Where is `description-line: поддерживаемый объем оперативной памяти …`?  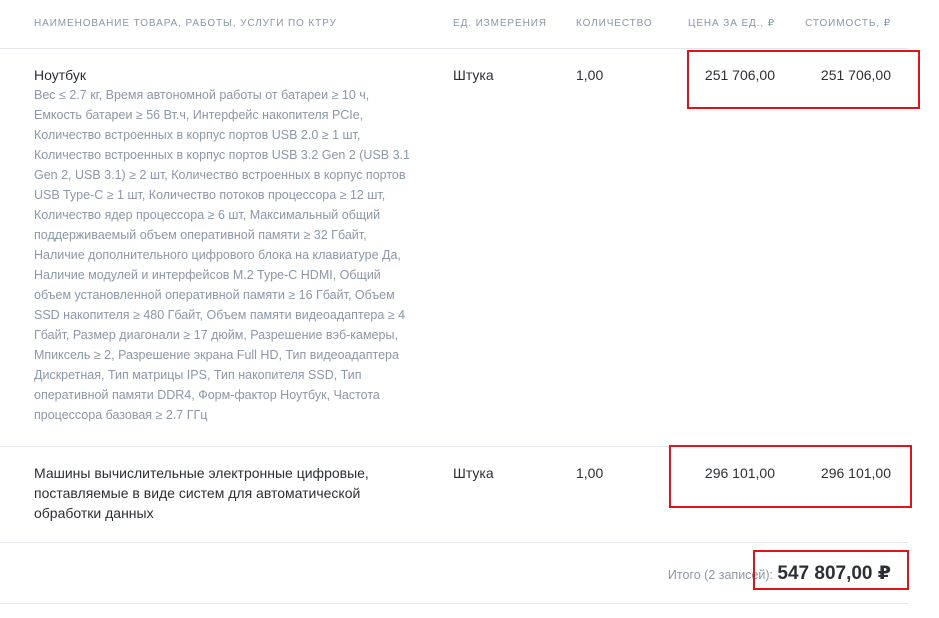 description-line: поддерживаемый объем оперативной памяти … is located at coordinates (200, 235).